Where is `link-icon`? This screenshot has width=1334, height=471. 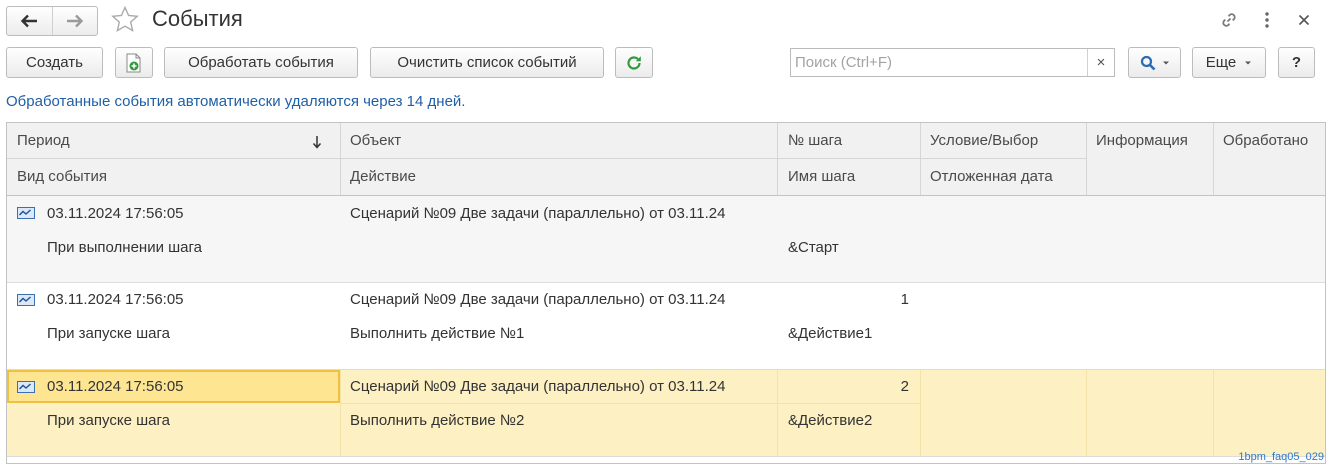 link-icon is located at coordinates (1229, 20).